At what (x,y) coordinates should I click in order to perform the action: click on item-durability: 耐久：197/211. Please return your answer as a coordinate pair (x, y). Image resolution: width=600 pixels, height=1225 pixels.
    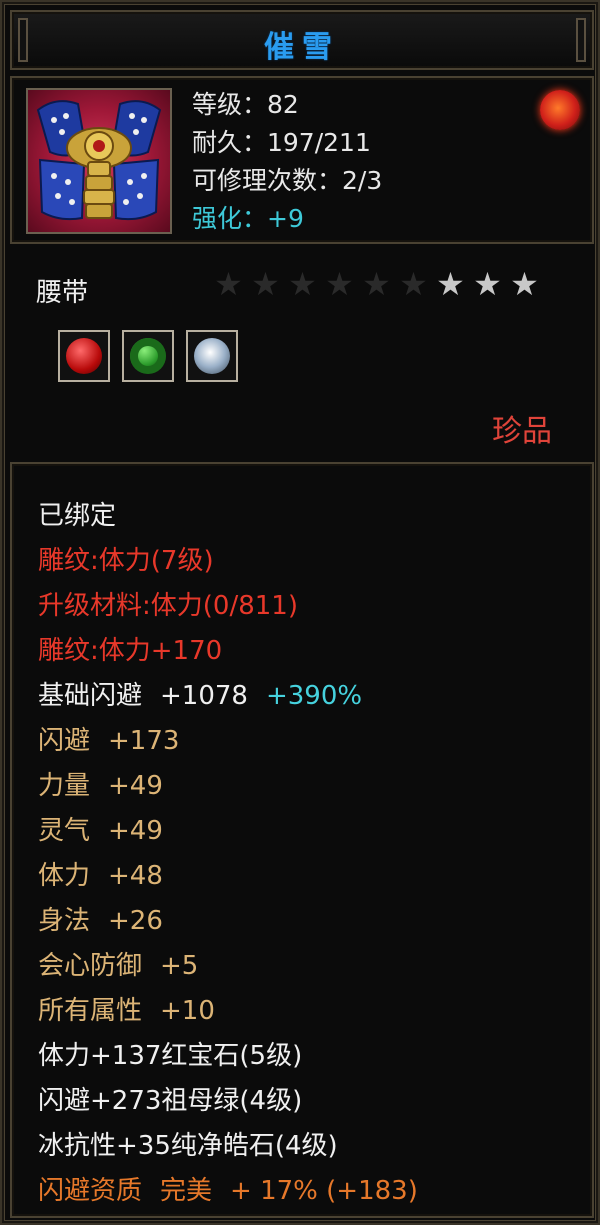
    Looking at the image, I should click on (281, 142).